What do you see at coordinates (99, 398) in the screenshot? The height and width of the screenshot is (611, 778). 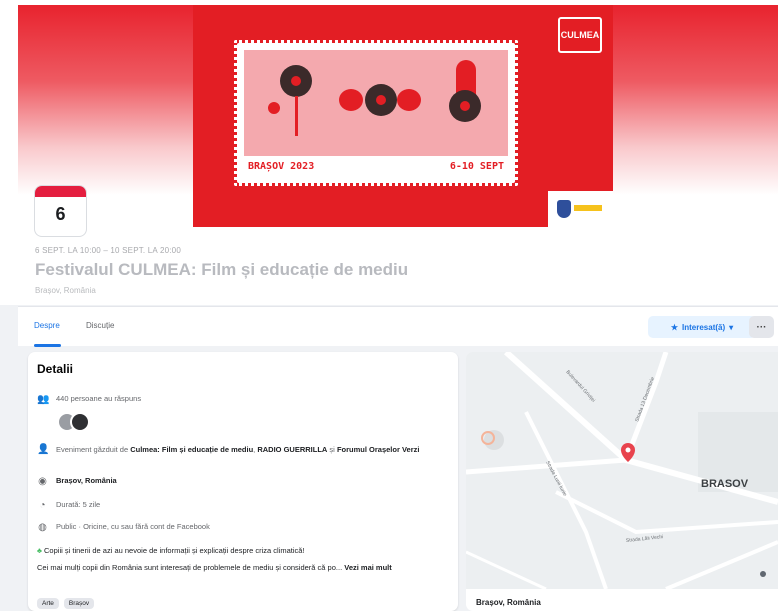 I see `responses-text: 440 persoane au răspuns` at bounding box center [99, 398].